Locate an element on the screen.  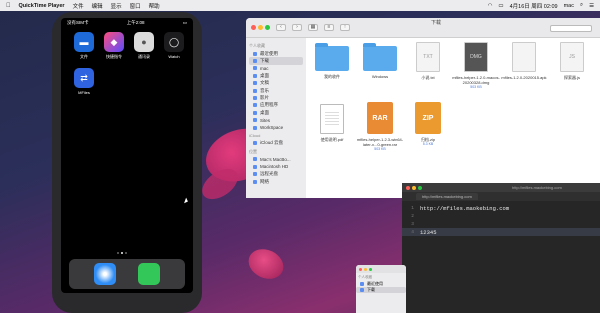
sidebar-item-home: mac is located at coordinates (276, 68).